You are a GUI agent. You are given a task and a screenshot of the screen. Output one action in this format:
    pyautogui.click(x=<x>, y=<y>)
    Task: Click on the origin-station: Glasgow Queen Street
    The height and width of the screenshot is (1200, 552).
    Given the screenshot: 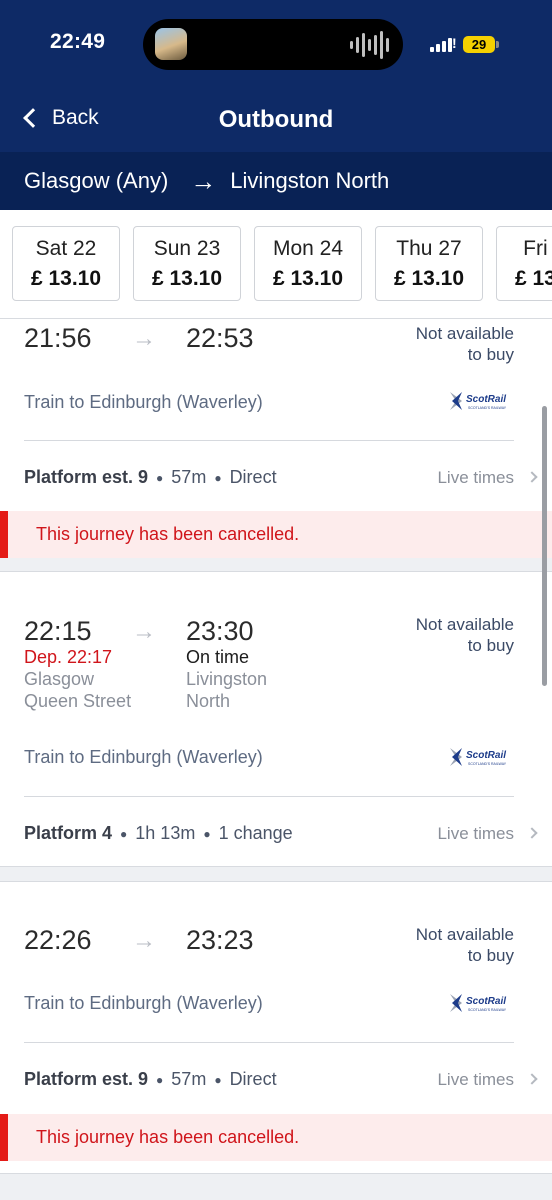 What is the action you would take?
    pyautogui.click(x=77, y=690)
    